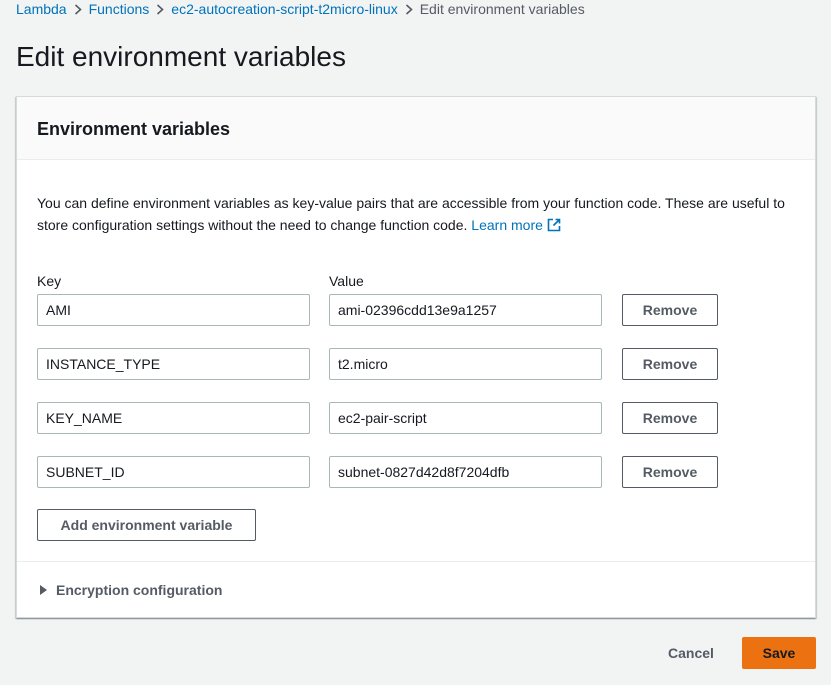  I want to click on breadcrumb-function-name: ec2-autocreation-script-t2micro-linux, so click(284, 9).